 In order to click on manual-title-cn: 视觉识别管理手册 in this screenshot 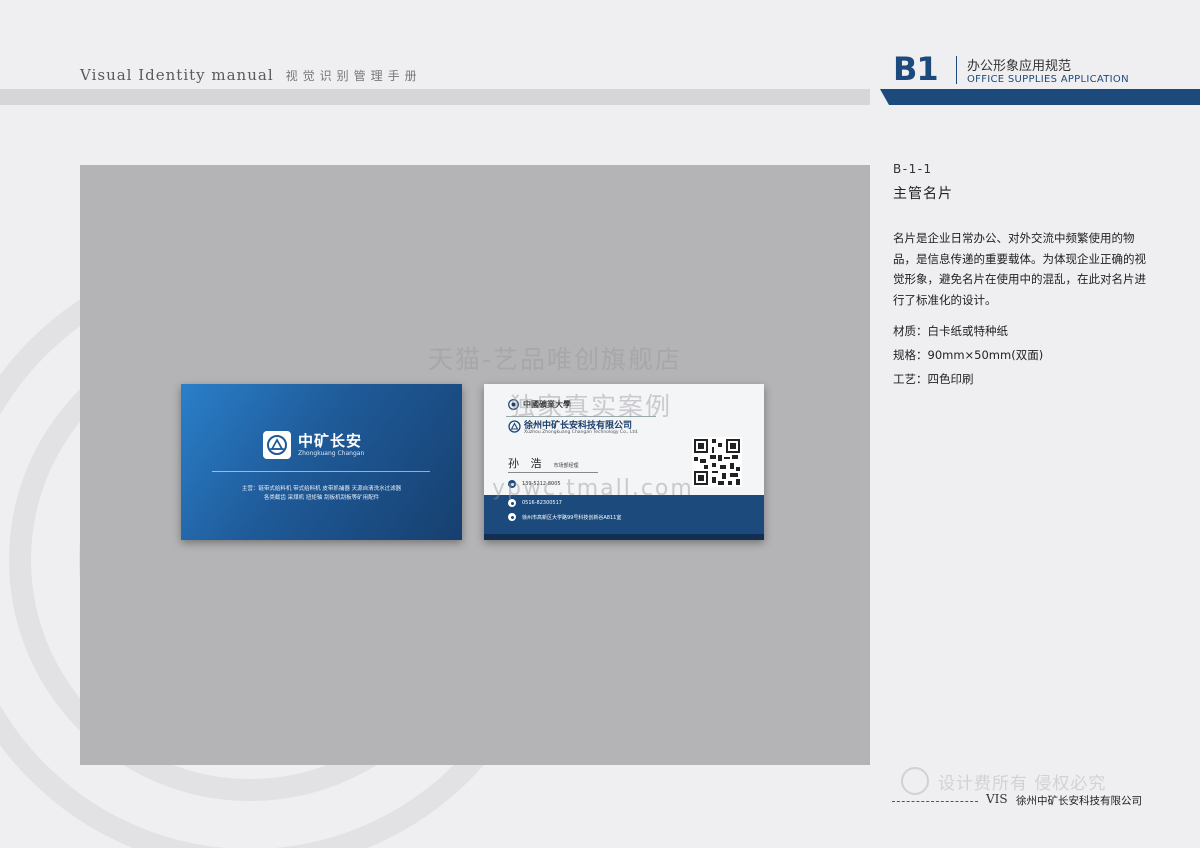, I will do `click(353, 76)`.